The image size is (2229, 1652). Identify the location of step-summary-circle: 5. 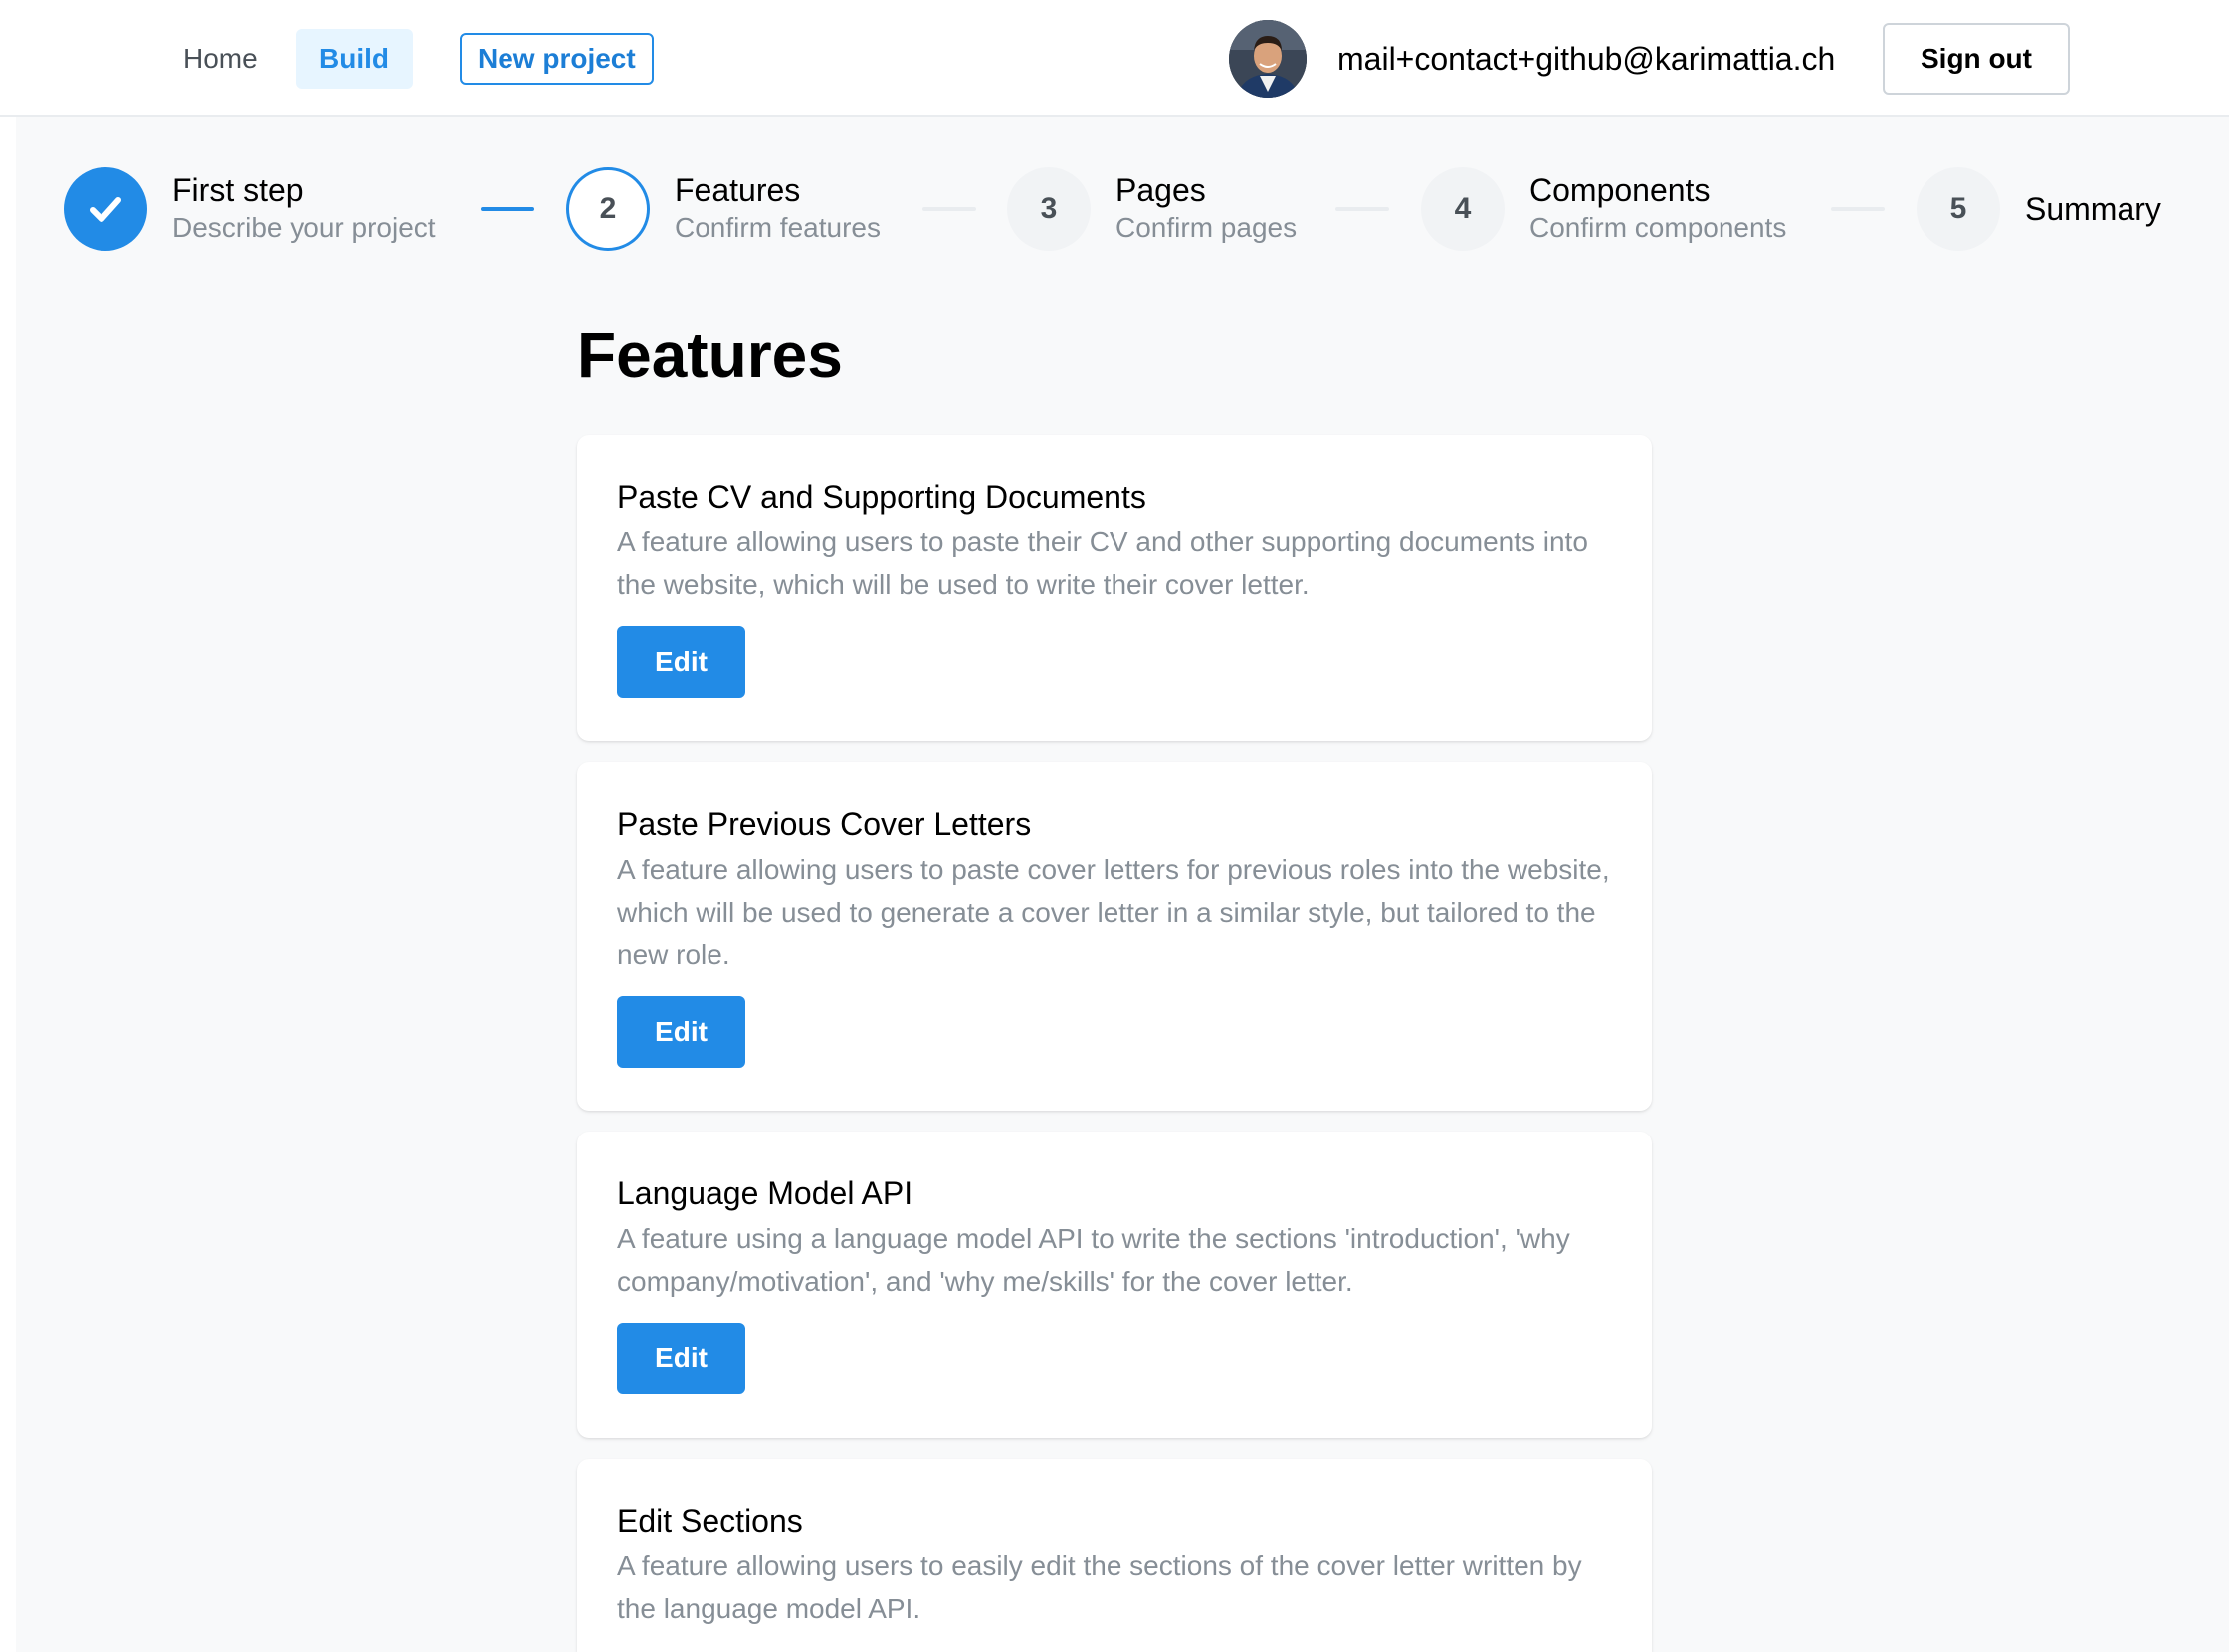
(1958, 209).